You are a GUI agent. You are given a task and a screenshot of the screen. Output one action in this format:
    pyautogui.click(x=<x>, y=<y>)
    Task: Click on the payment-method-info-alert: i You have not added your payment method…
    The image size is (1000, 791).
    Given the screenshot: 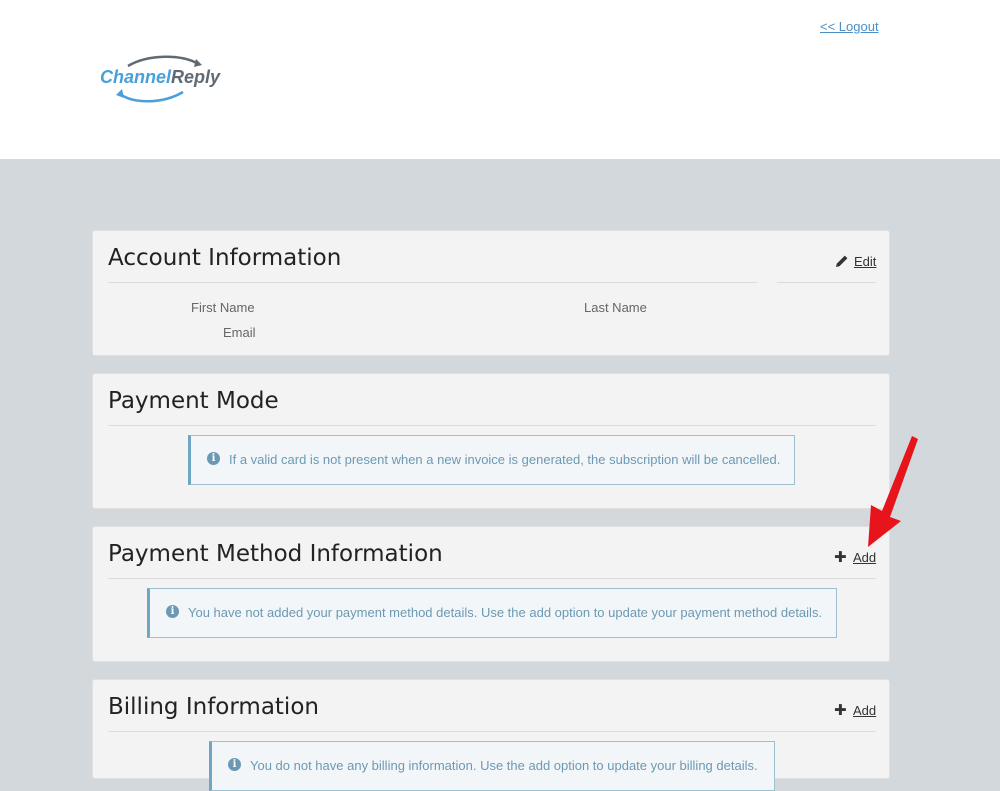 What is the action you would take?
    pyautogui.click(x=492, y=613)
    